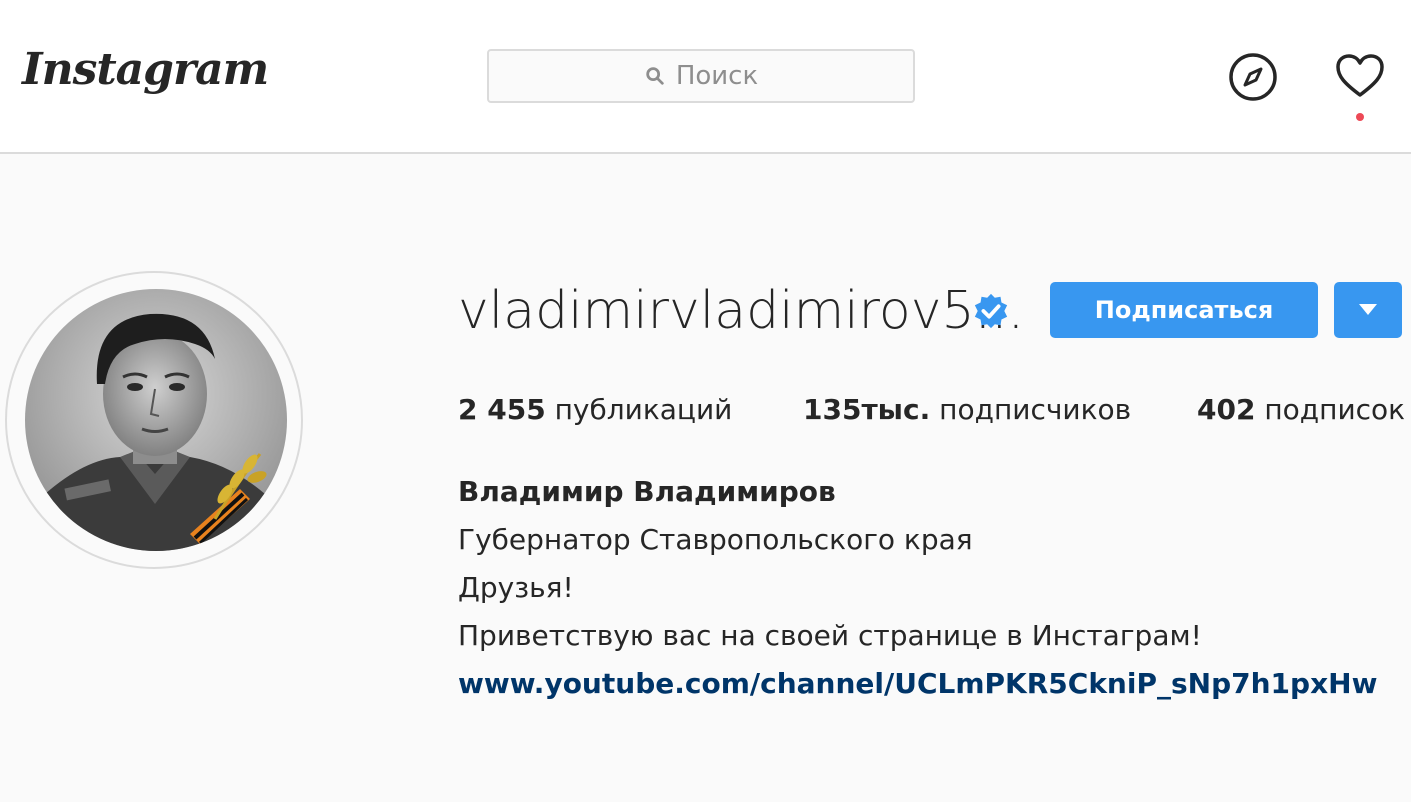 This screenshot has width=1411, height=802. Describe the element at coordinates (1360, 76) in the screenshot. I see `heart-icon` at that location.